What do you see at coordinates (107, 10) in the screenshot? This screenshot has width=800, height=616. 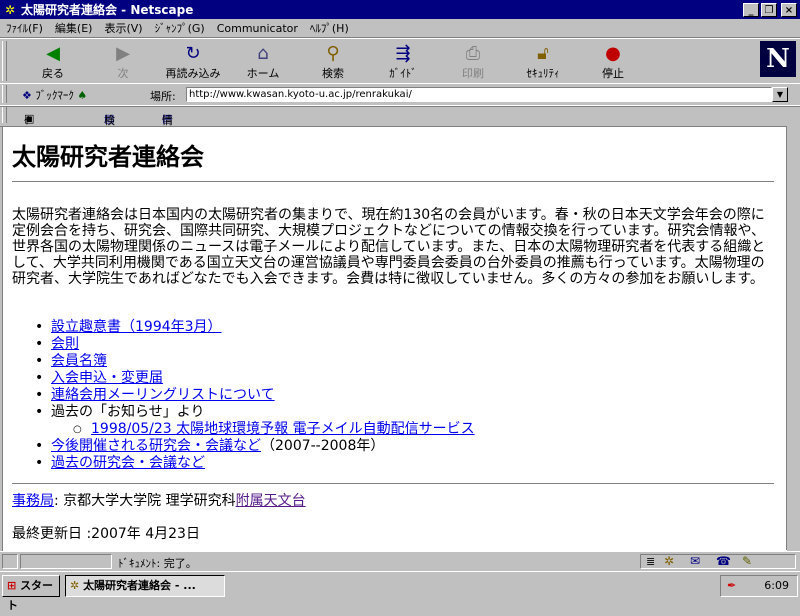 I see `window-title: 太陽研究者連絡会 - Netscape` at bounding box center [107, 10].